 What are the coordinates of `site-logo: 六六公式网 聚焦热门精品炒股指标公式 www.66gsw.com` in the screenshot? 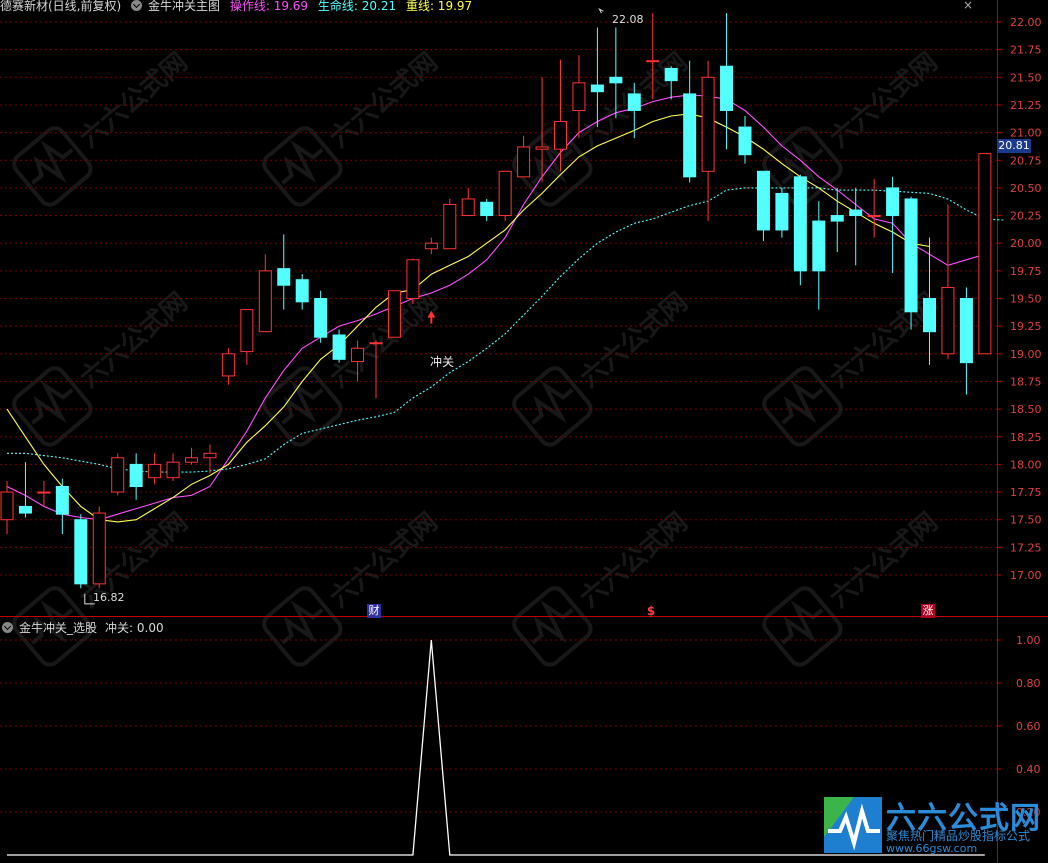 It's located at (933, 825).